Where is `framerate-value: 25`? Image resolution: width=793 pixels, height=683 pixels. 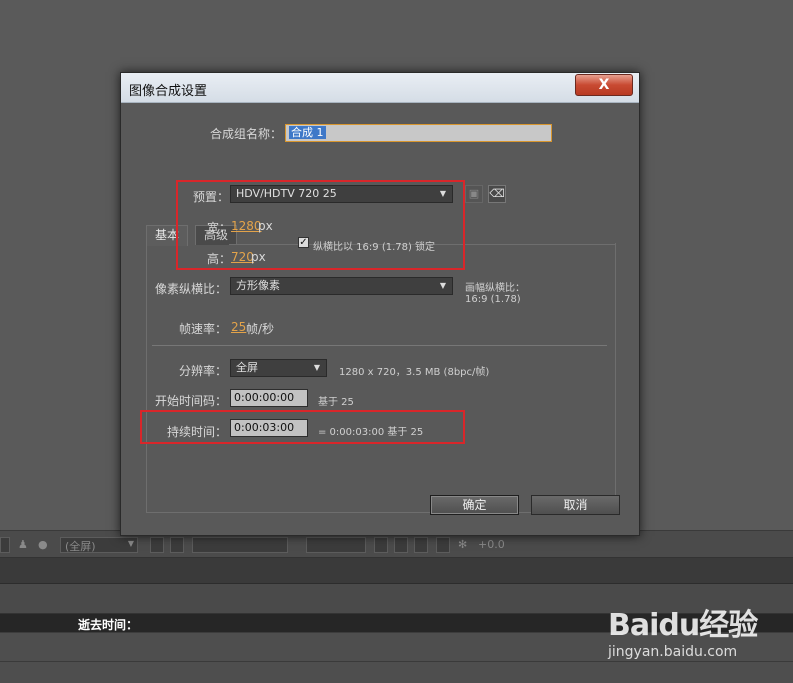
framerate-value: 25 is located at coordinates (238, 327).